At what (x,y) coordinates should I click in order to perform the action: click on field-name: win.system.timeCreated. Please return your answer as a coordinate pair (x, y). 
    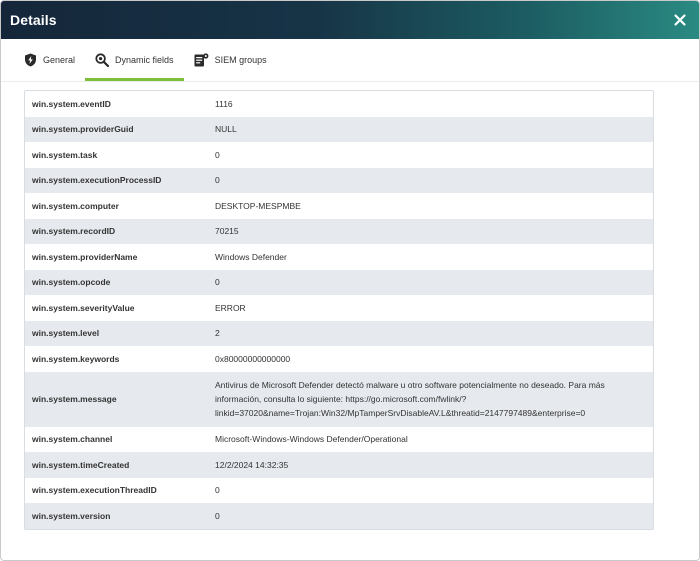
    Looking at the image, I should click on (81, 464).